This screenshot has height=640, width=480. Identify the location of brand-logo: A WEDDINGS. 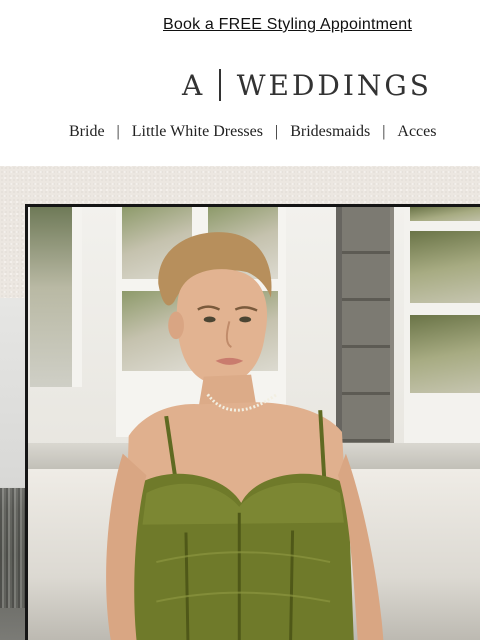
(307, 85).